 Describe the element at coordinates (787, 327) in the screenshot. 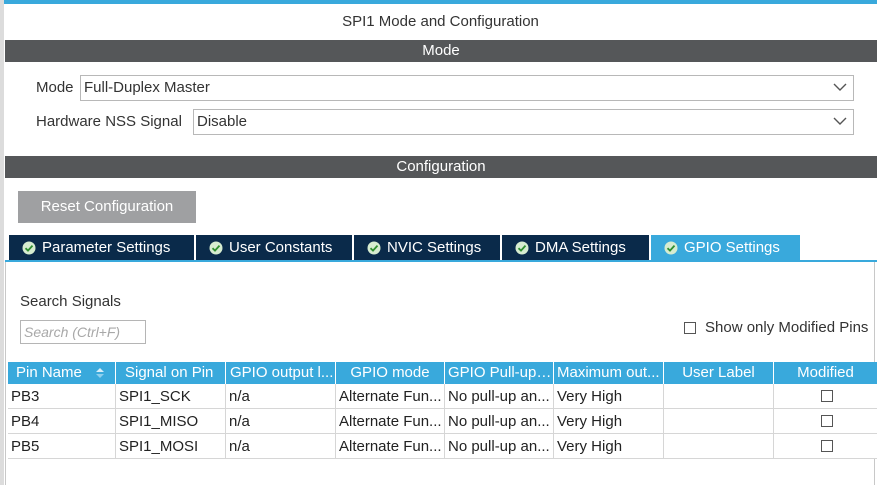

I see `show-modified-label: Show only Modified Pins` at that location.